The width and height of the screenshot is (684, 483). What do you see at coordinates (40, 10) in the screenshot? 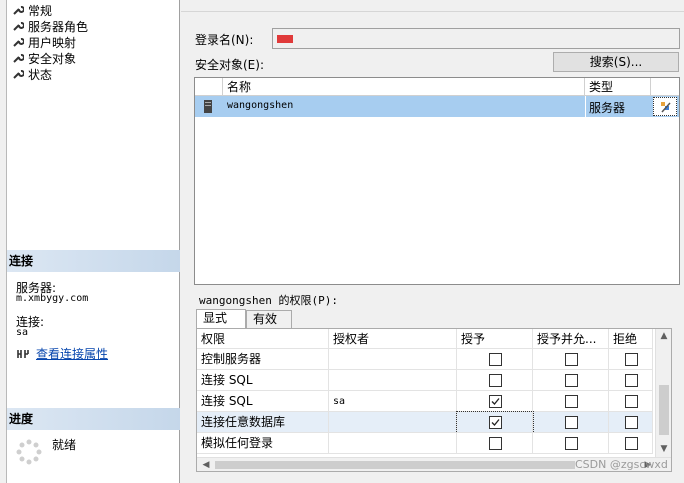
I see `page-item-label: 常规` at bounding box center [40, 10].